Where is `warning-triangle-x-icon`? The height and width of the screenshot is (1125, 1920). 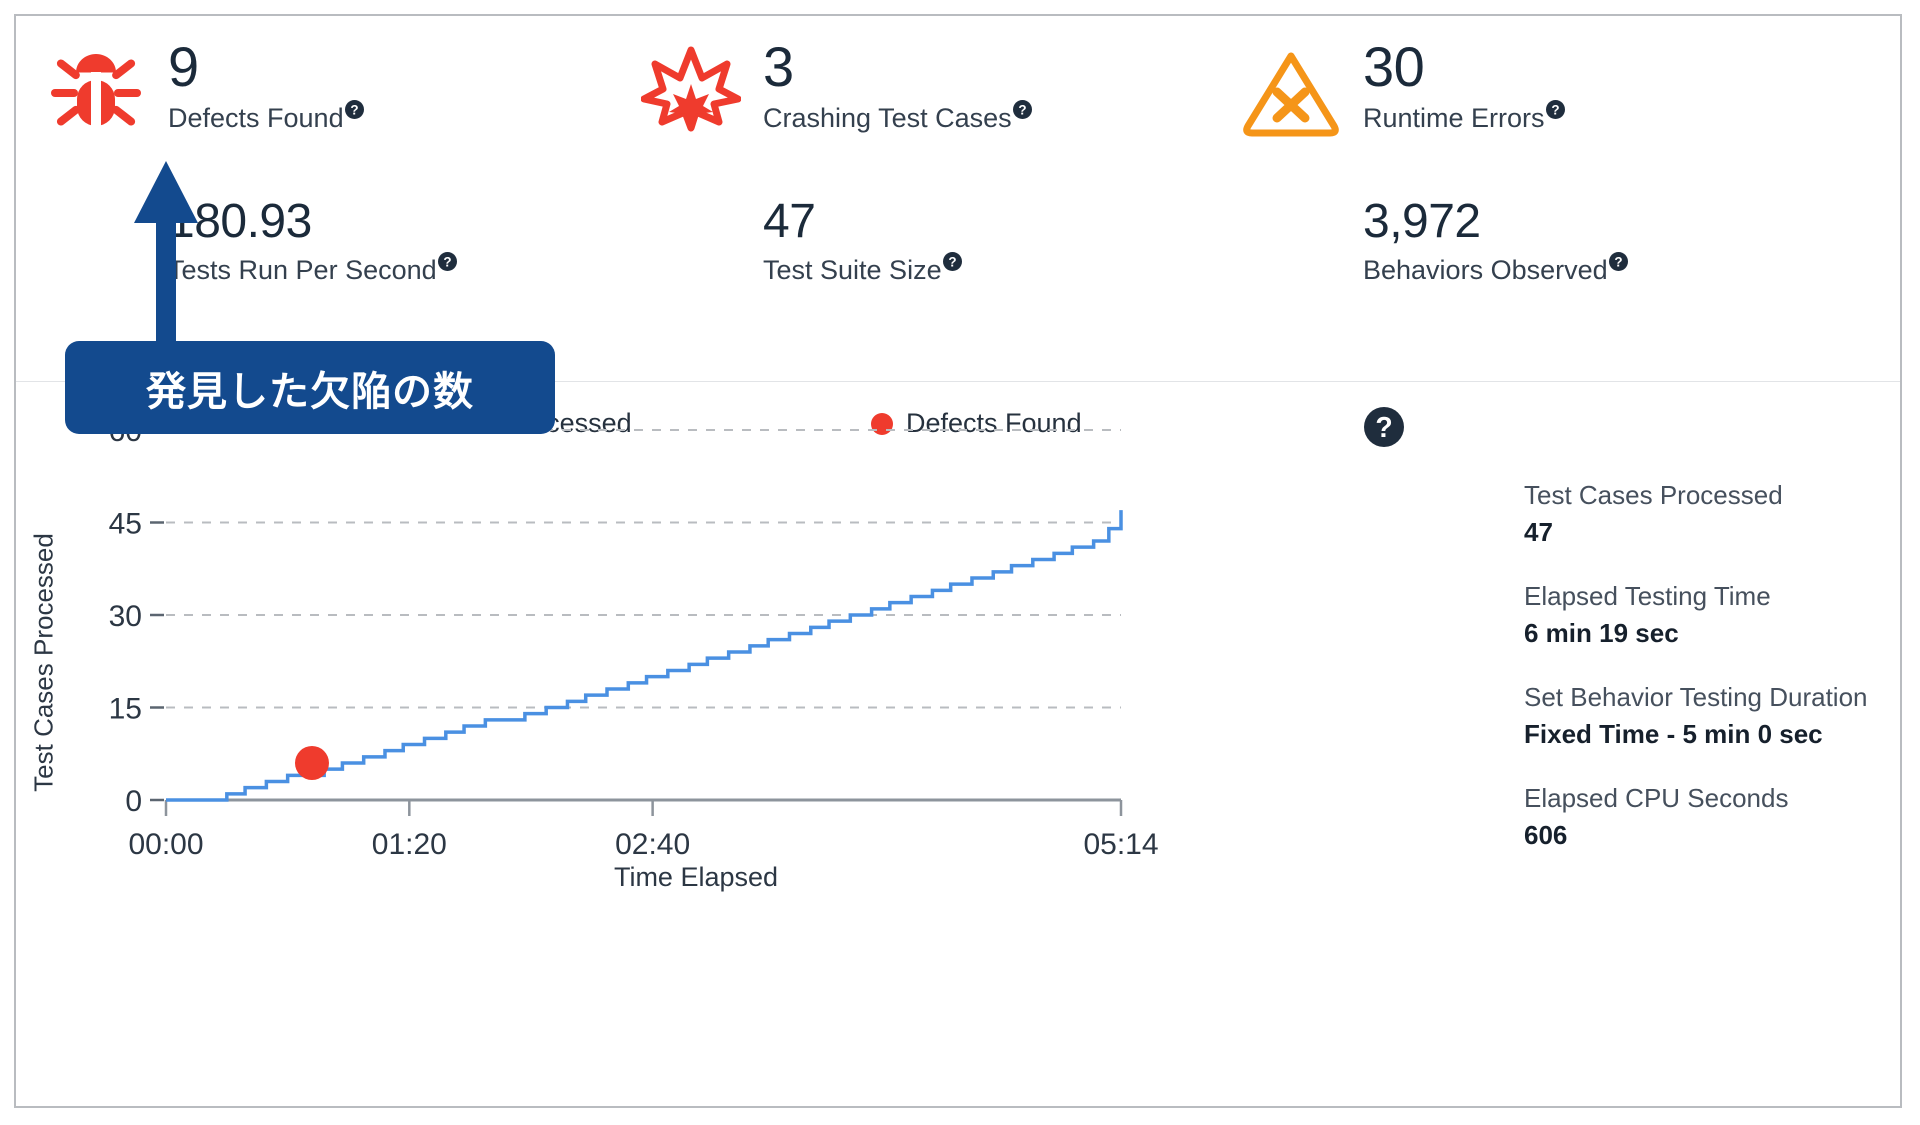
warning-triangle-x-icon is located at coordinates (1291, 92).